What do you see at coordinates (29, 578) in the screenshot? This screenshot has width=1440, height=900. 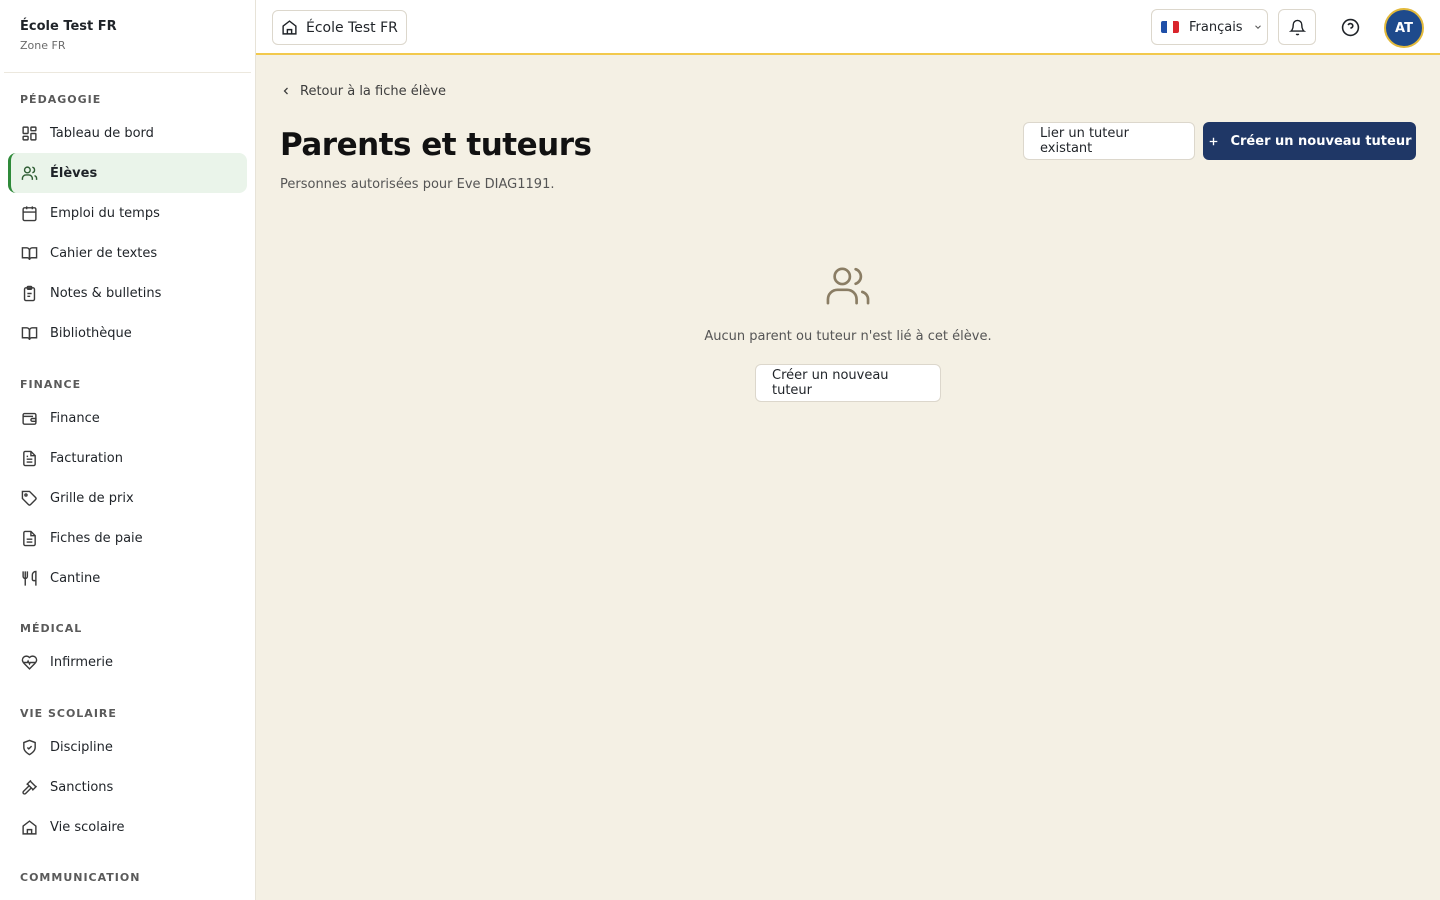 I see `utensils-icon` at bounding box center [29, 578].